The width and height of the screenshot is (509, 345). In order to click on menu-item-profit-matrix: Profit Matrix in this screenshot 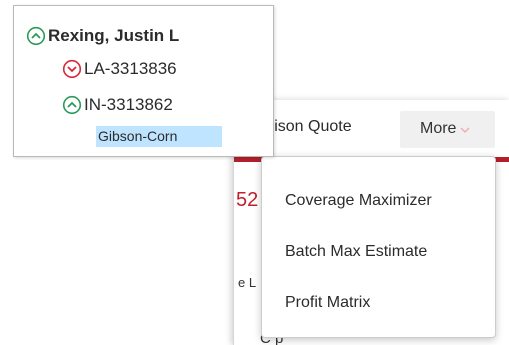, I will do `click(378, 303)`.